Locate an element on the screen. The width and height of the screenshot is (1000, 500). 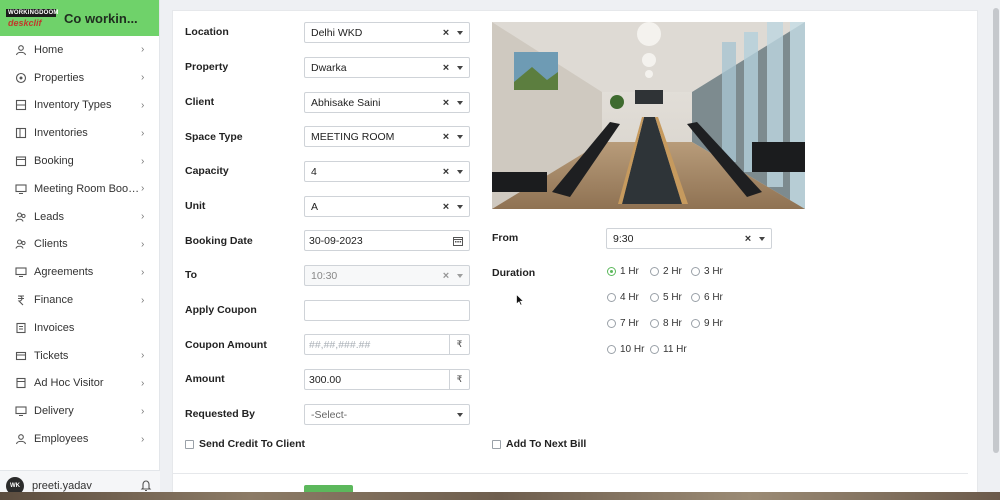
sidebar-item-invoices: Invoices is located at coordinates (79, 328).